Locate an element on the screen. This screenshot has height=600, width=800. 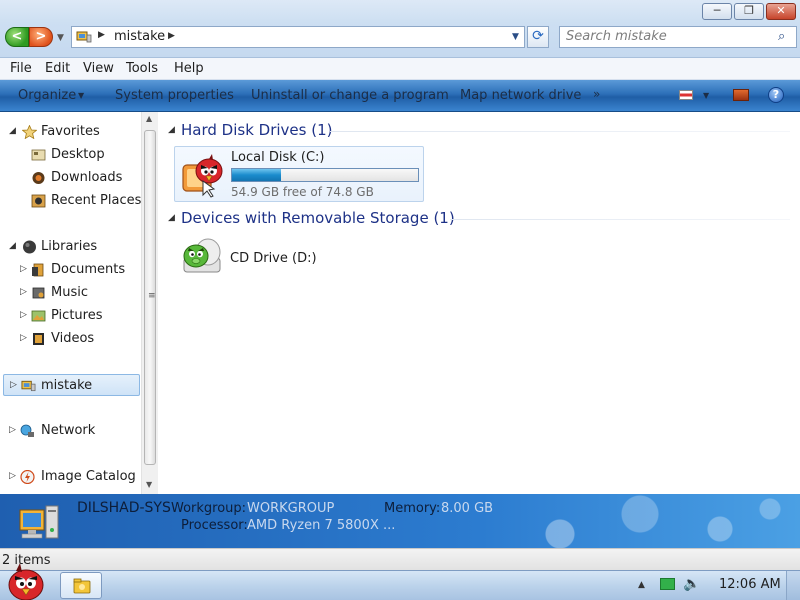
videos-icon is located at coordinates (38, 339).